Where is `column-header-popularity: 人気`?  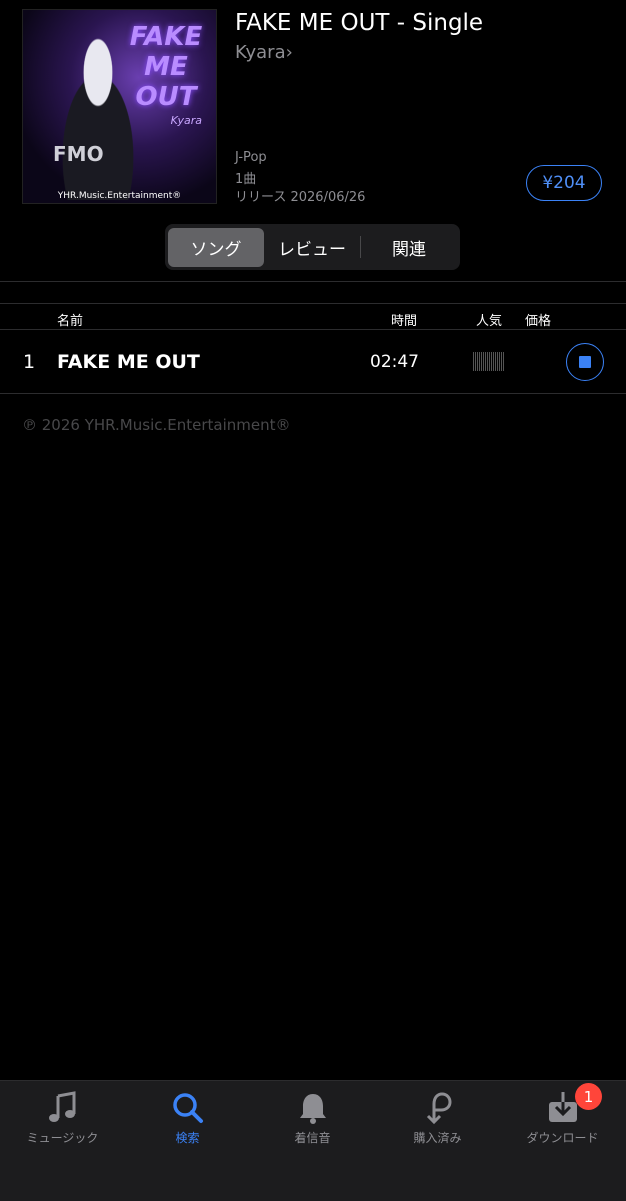
column-header-popularity: 人気 is located at coordinates (489, 321).